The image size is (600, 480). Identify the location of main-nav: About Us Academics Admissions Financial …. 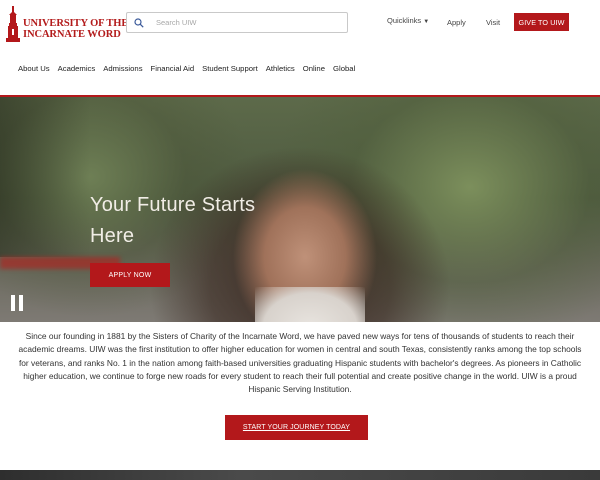
(190, 68).